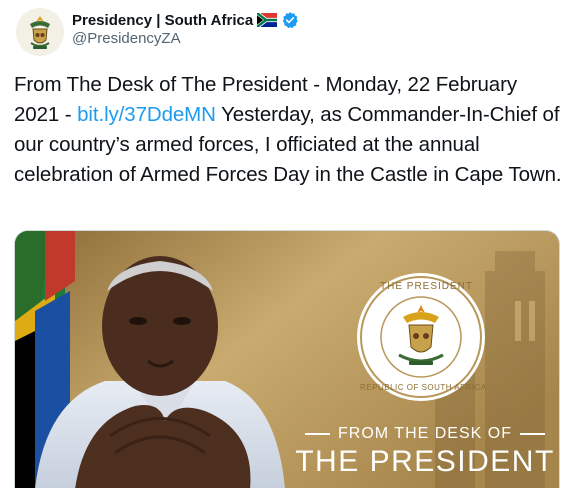  What do you see at coordinates (532, 434) in the screenshot?
I see `banner-rule-right` at bounding box center [532, 434].